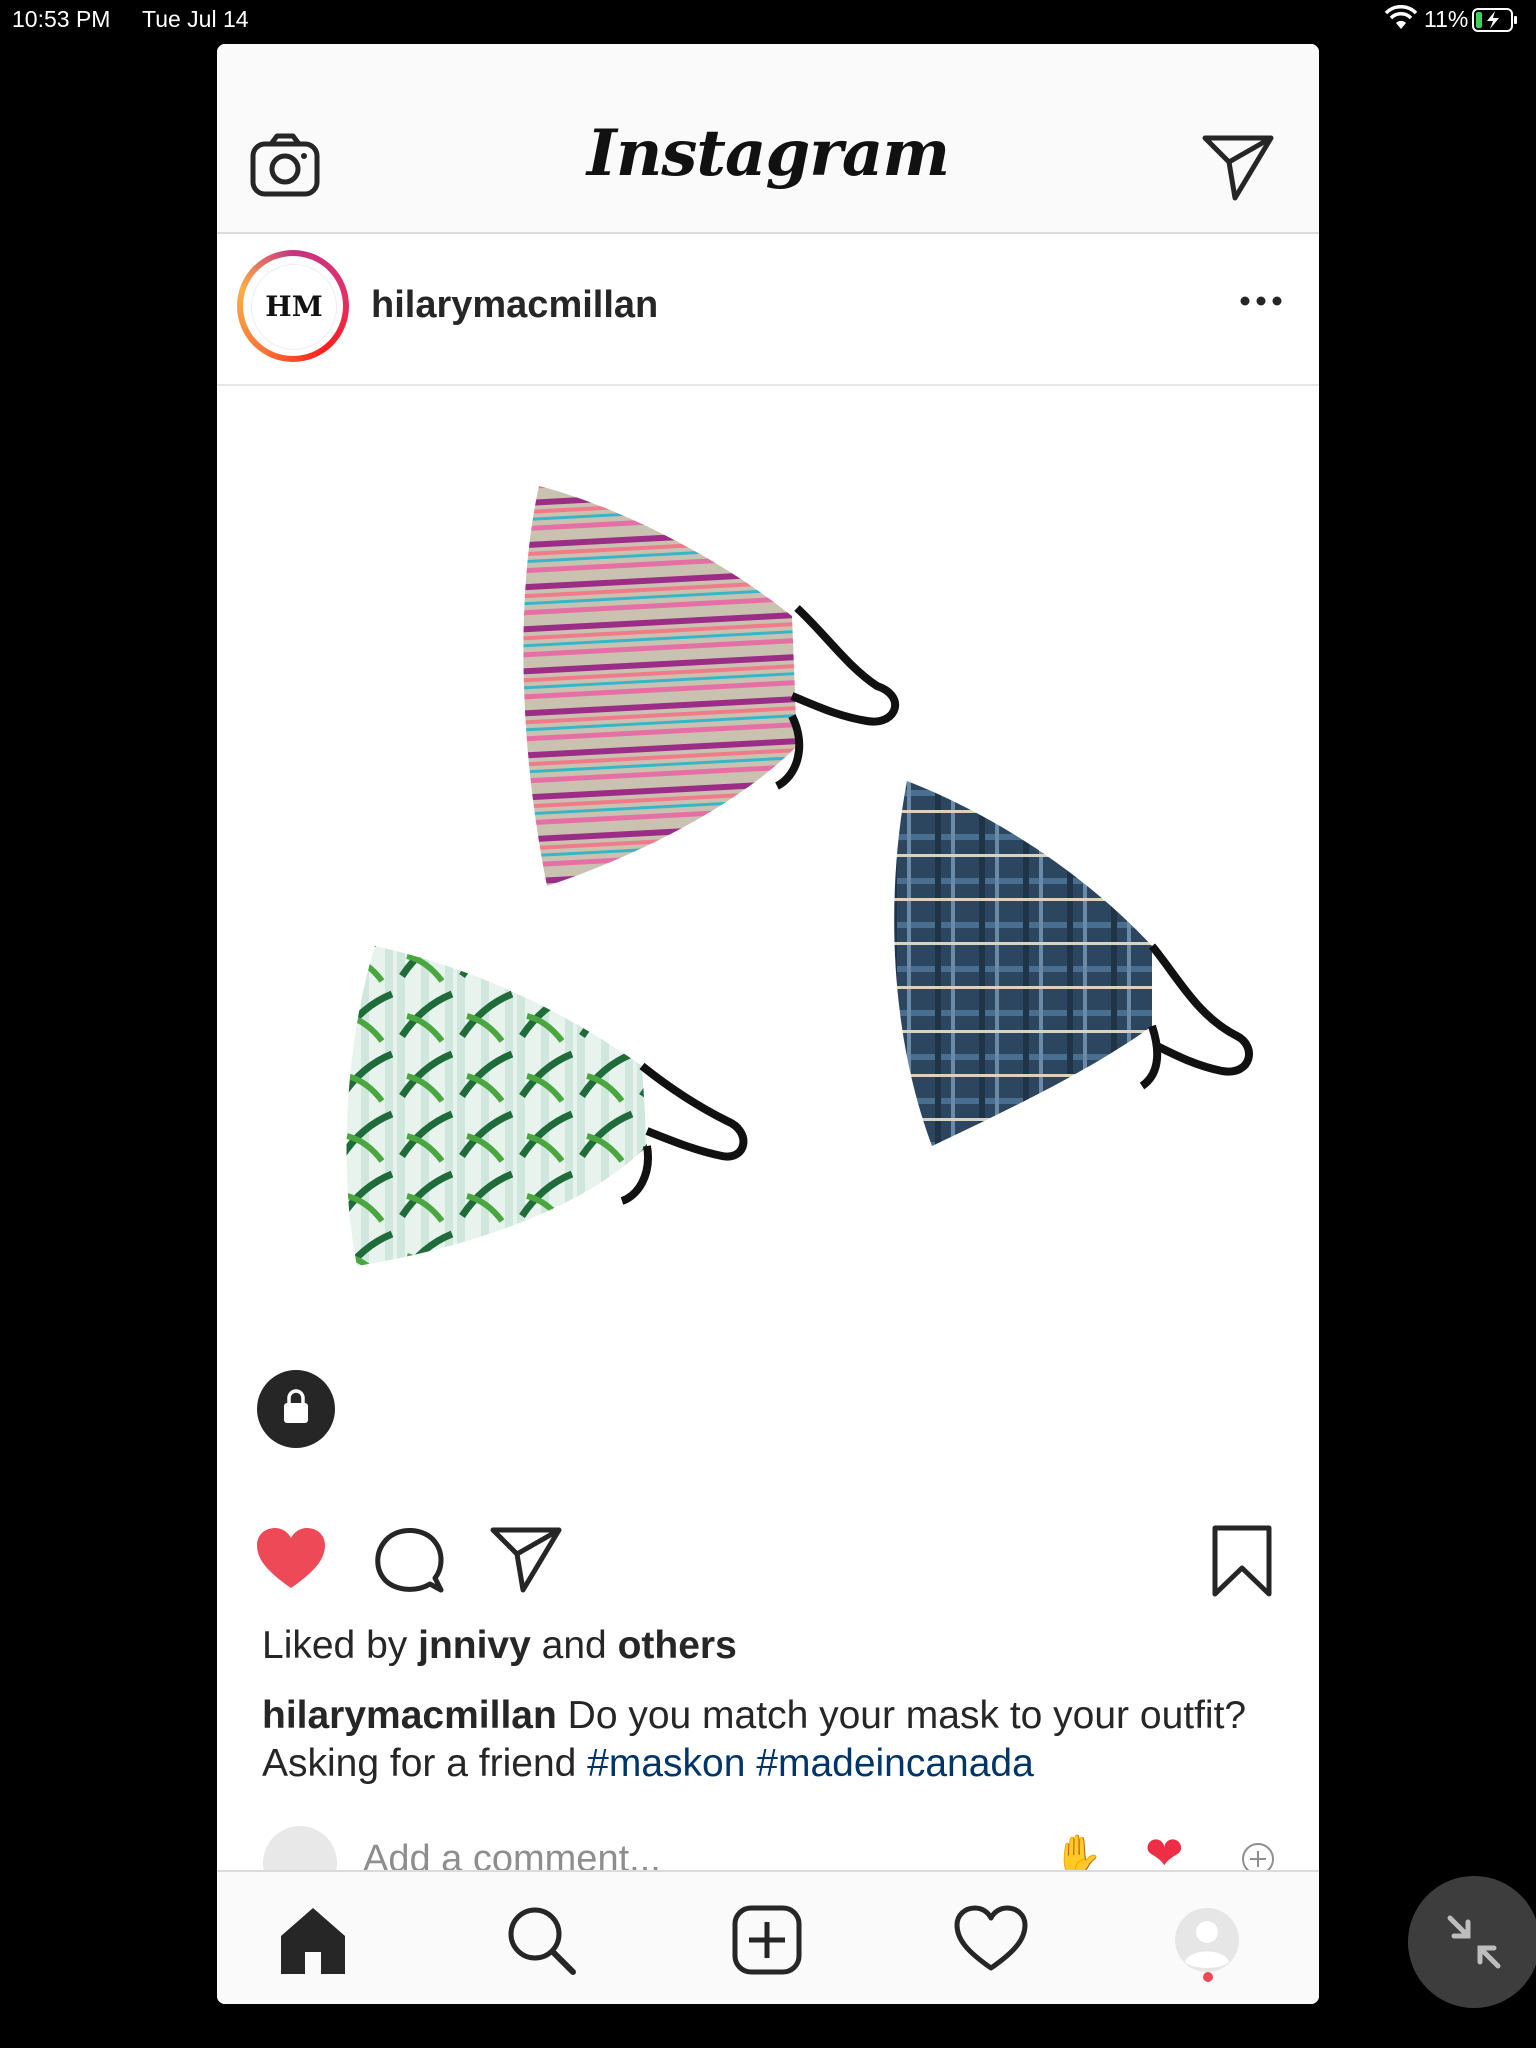  Describe the element at coordinates (335, 1645) in the screenshot. I see `likes-prefix: Liked by` at that location.